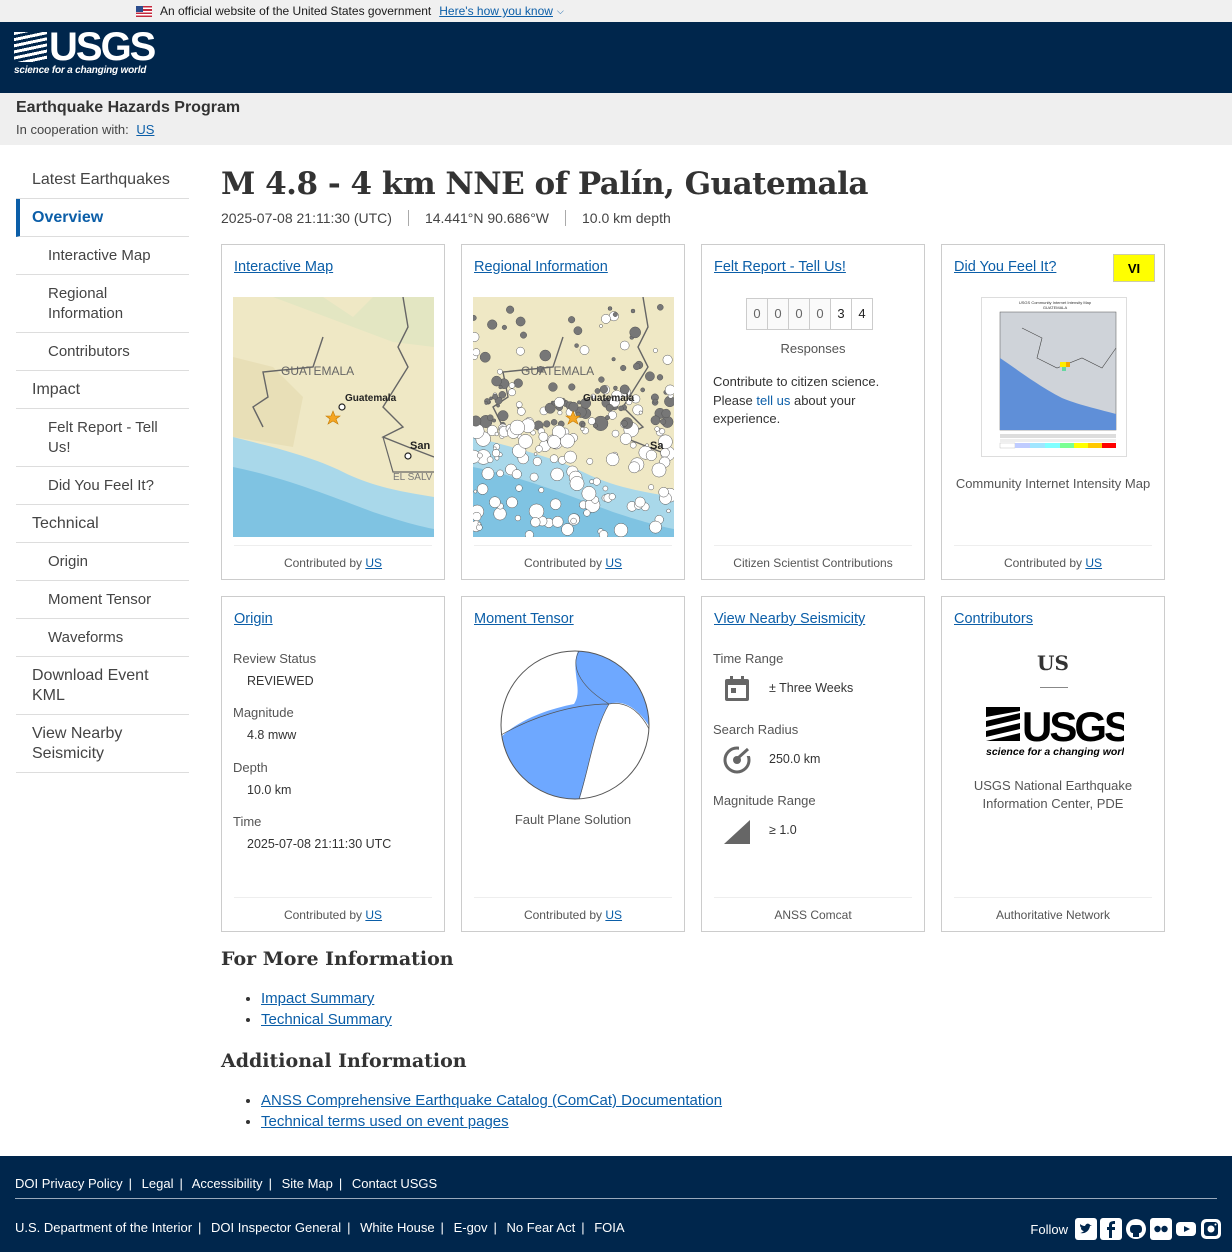  Describe the element at coordinates (573, 417) in the screenshot. I see `regional-map-thumbnail: GUATEMALA Guatemala Sa` at that location.